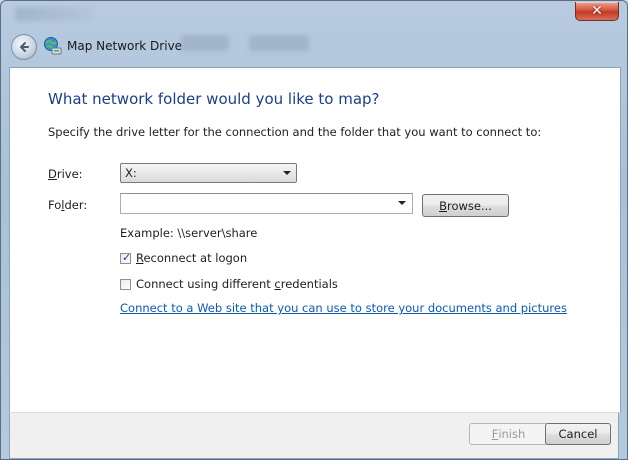 The height and width of the screenshot is (460, 628). I want to click on credentials-checkbox, so click(125, 284).